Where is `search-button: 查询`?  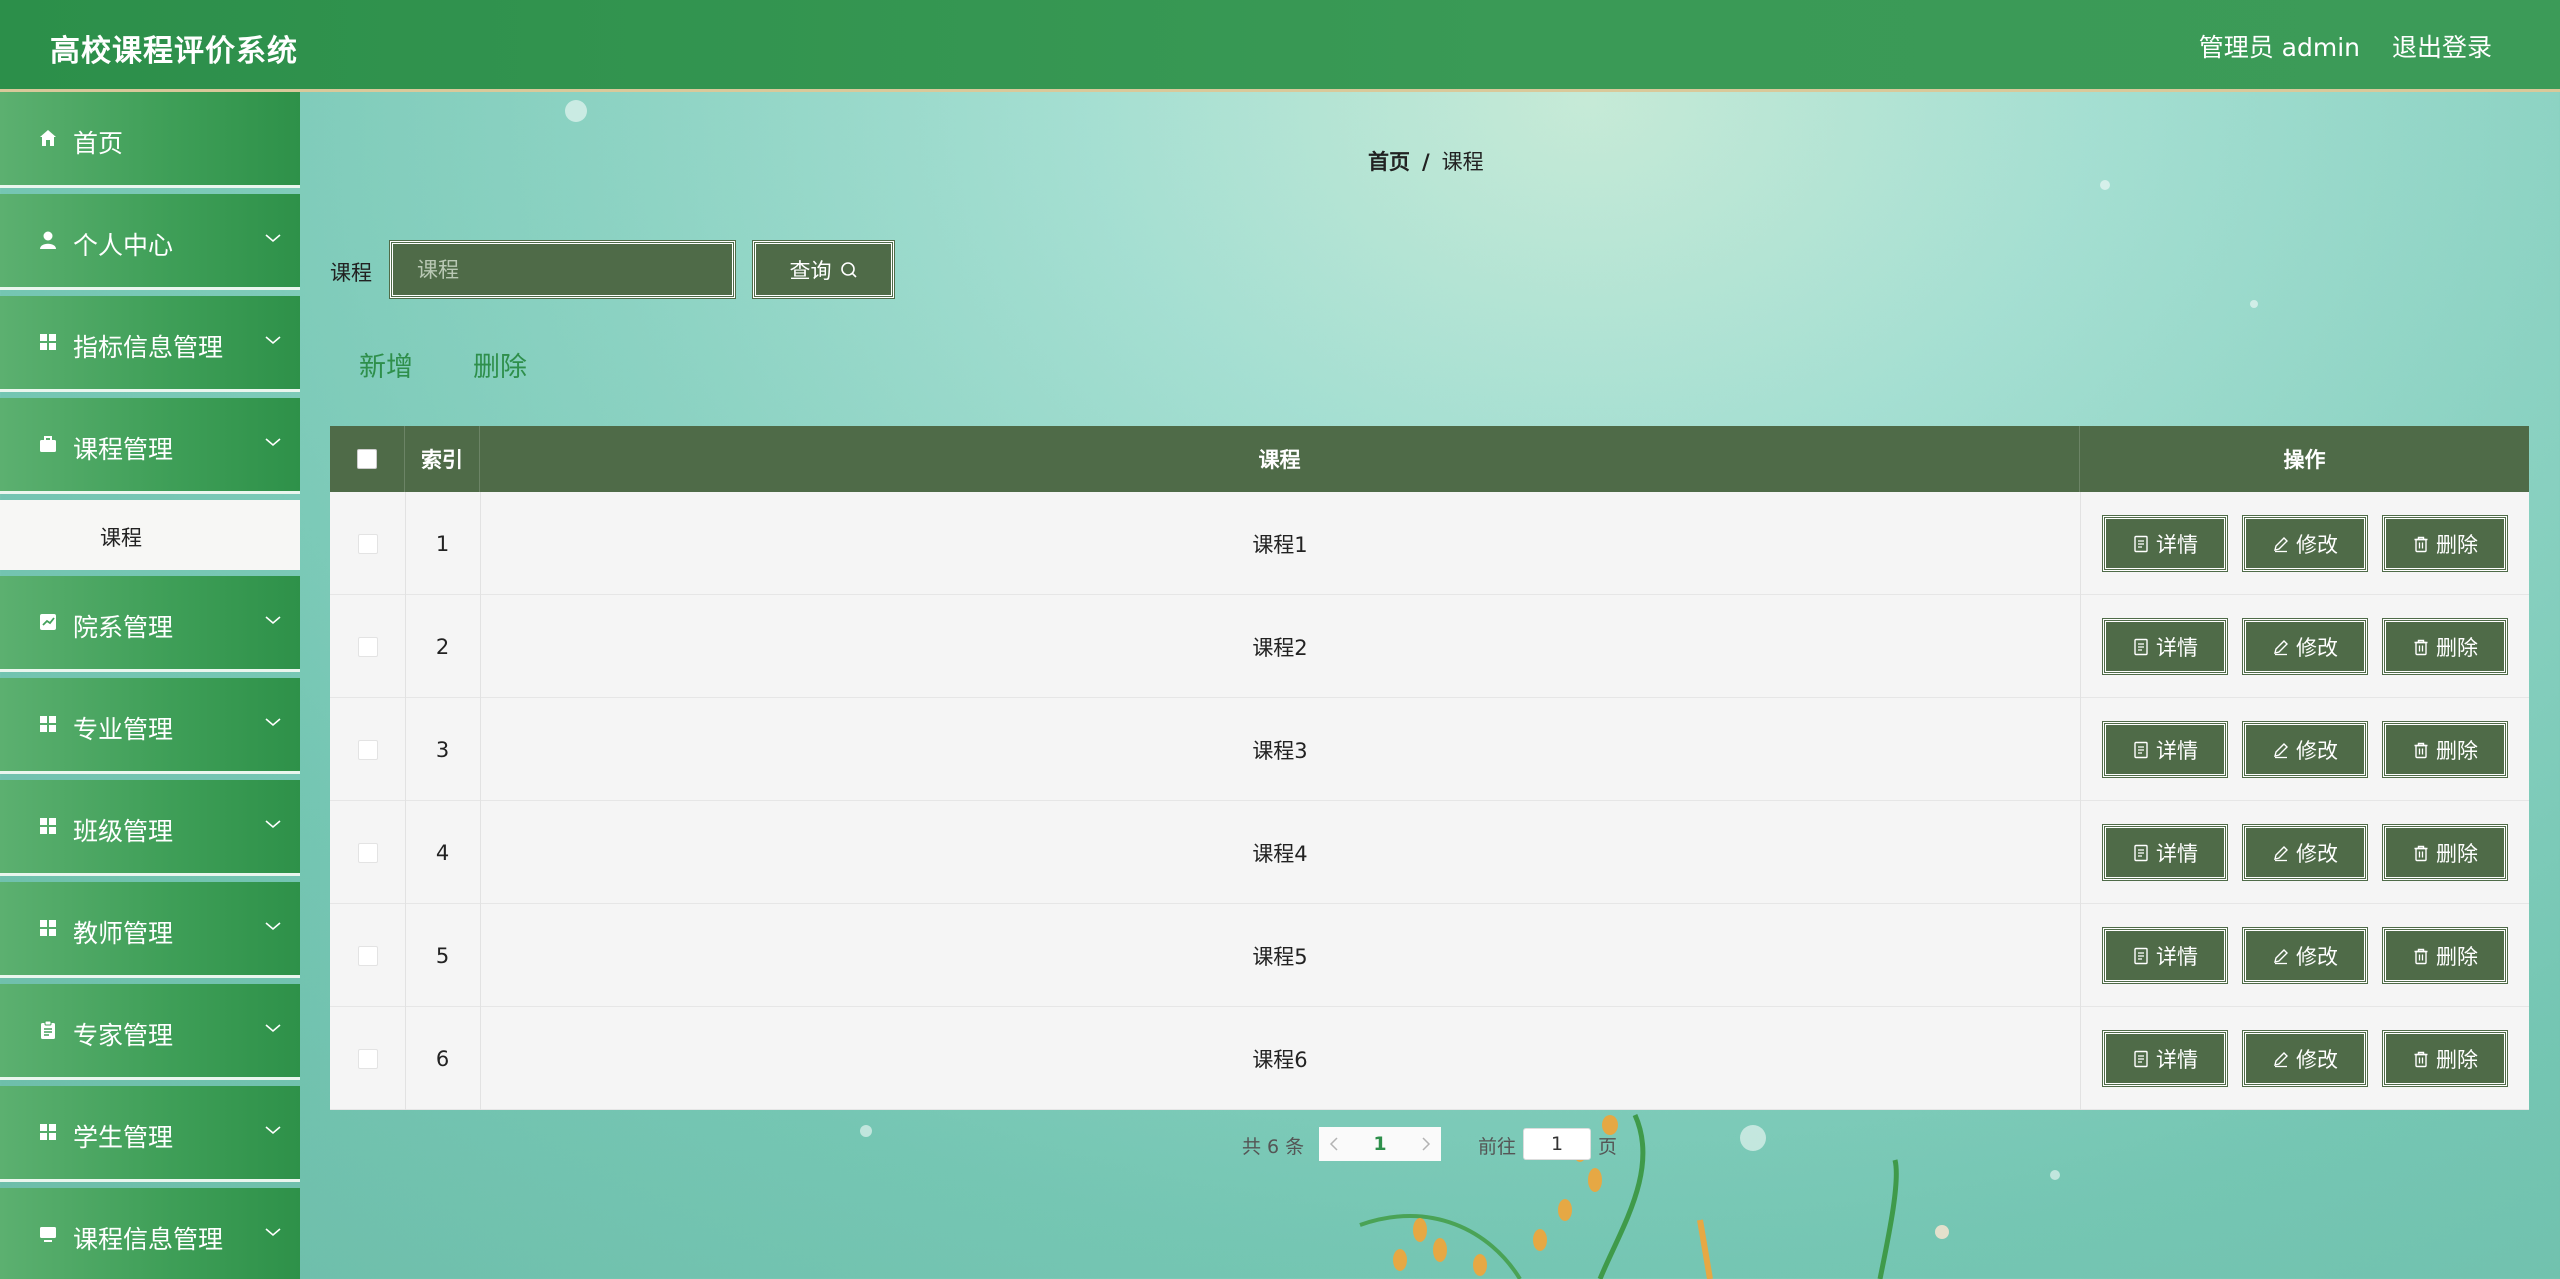
search-button: 查询 is located at coordinates (823, 269).